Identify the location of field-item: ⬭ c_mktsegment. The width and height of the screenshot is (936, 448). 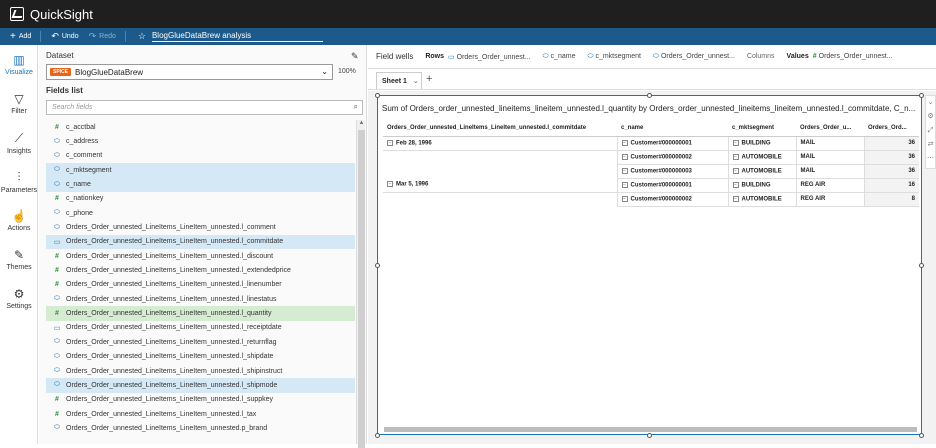
(200, 170).